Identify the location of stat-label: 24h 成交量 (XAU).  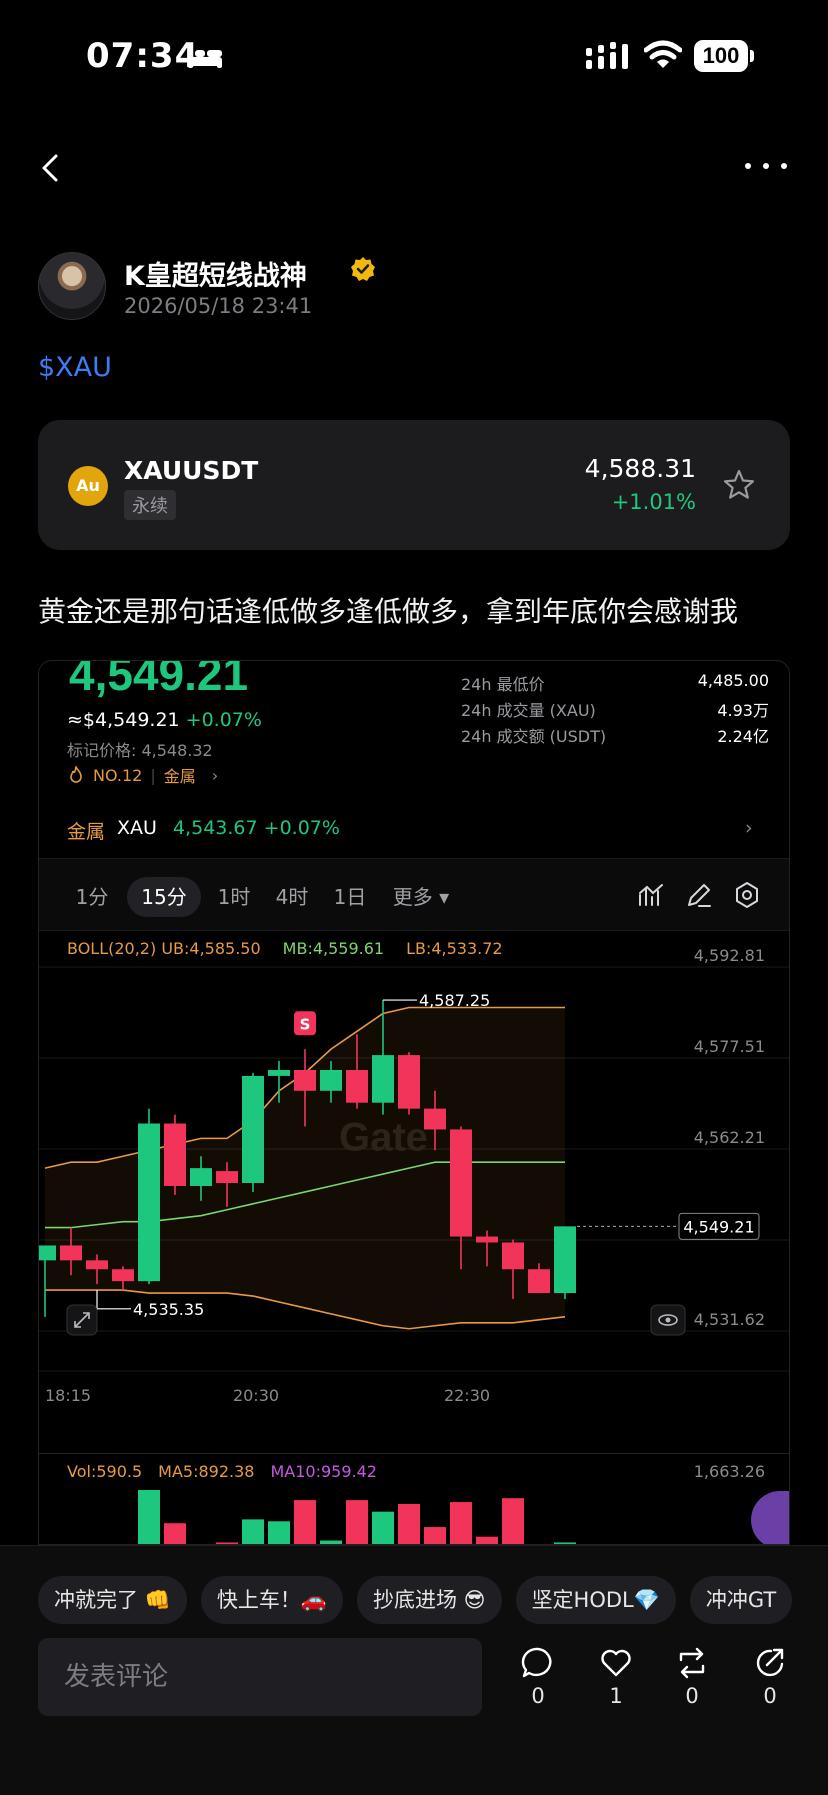
(528, 710).